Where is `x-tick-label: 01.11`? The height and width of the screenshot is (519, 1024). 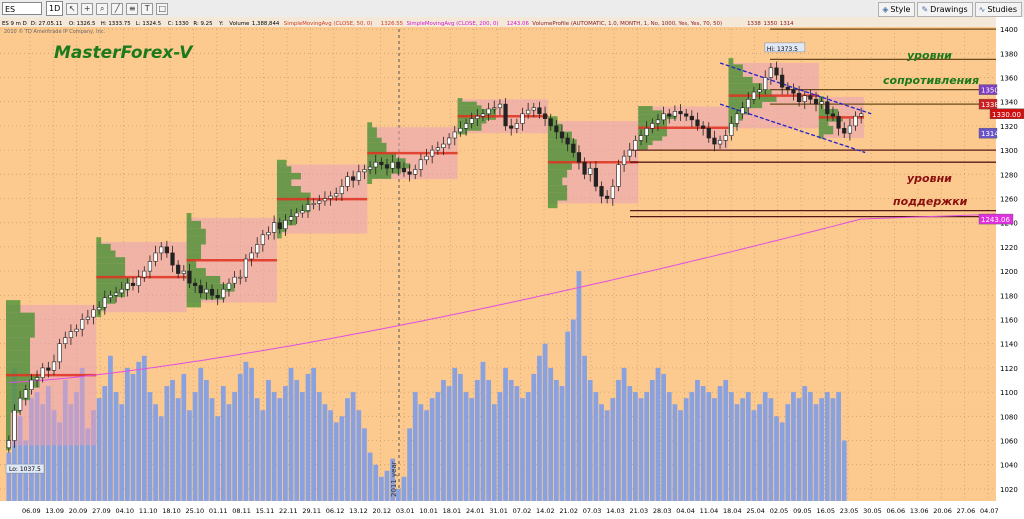 x-tick-label: 01.11 is located at coordinates (218, 511).